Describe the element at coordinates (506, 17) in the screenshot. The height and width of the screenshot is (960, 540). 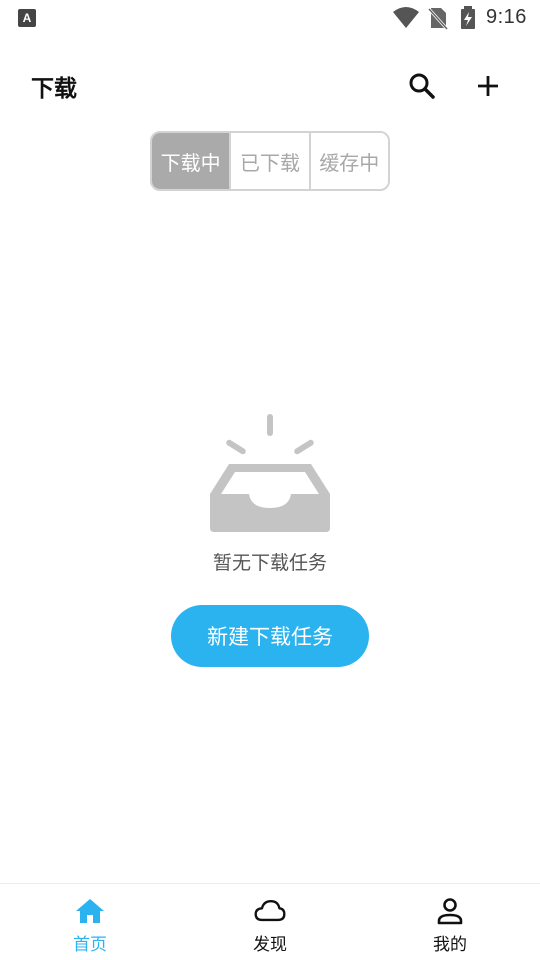
I see `status-time: 9:16` at that location.